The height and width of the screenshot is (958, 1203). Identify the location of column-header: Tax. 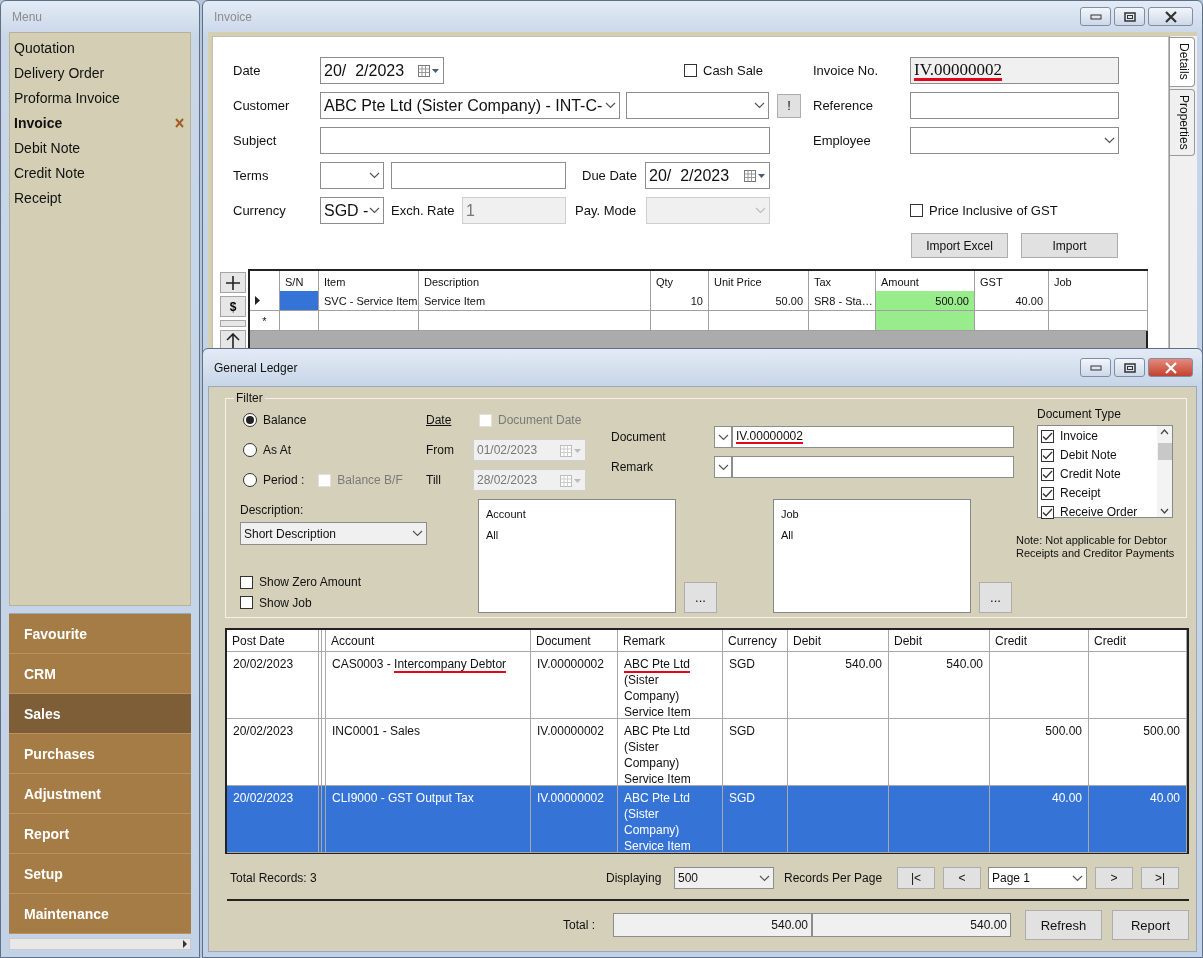
(842, 282).